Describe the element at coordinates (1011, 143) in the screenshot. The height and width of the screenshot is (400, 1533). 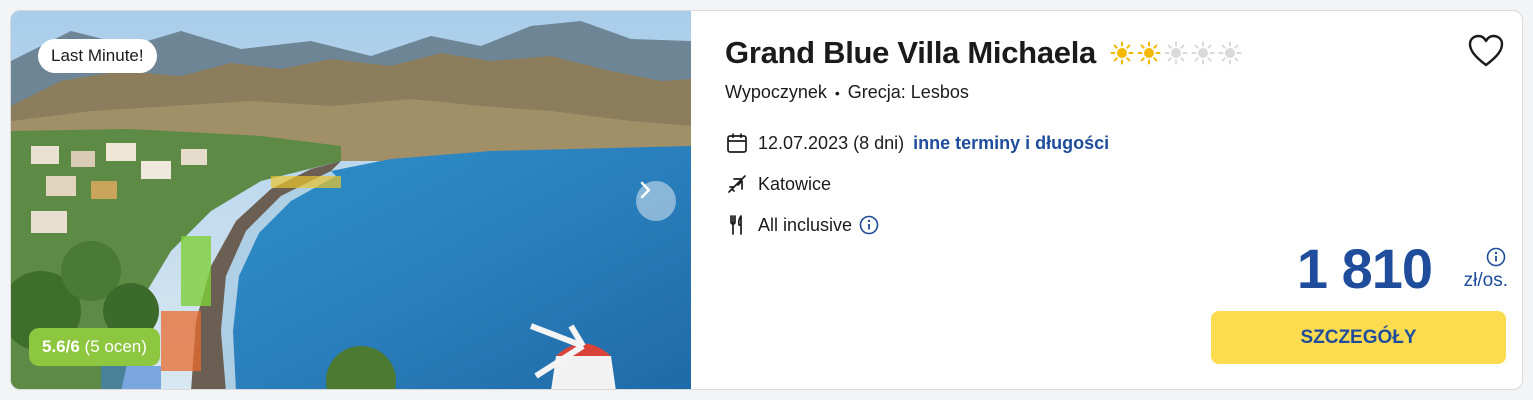
I see `other-dates-link: inne terminy i długości` at that location.